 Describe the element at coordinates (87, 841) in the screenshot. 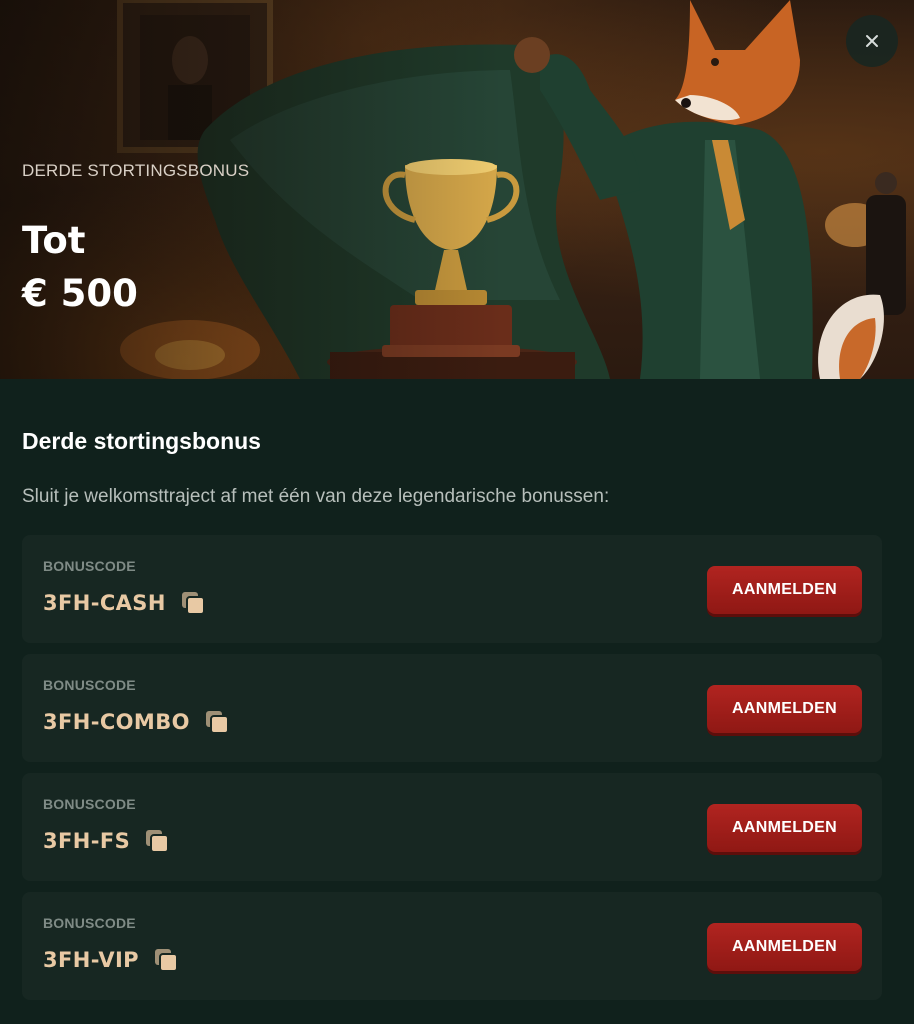

I see `bonus-code: 3FH-FS` at that location.